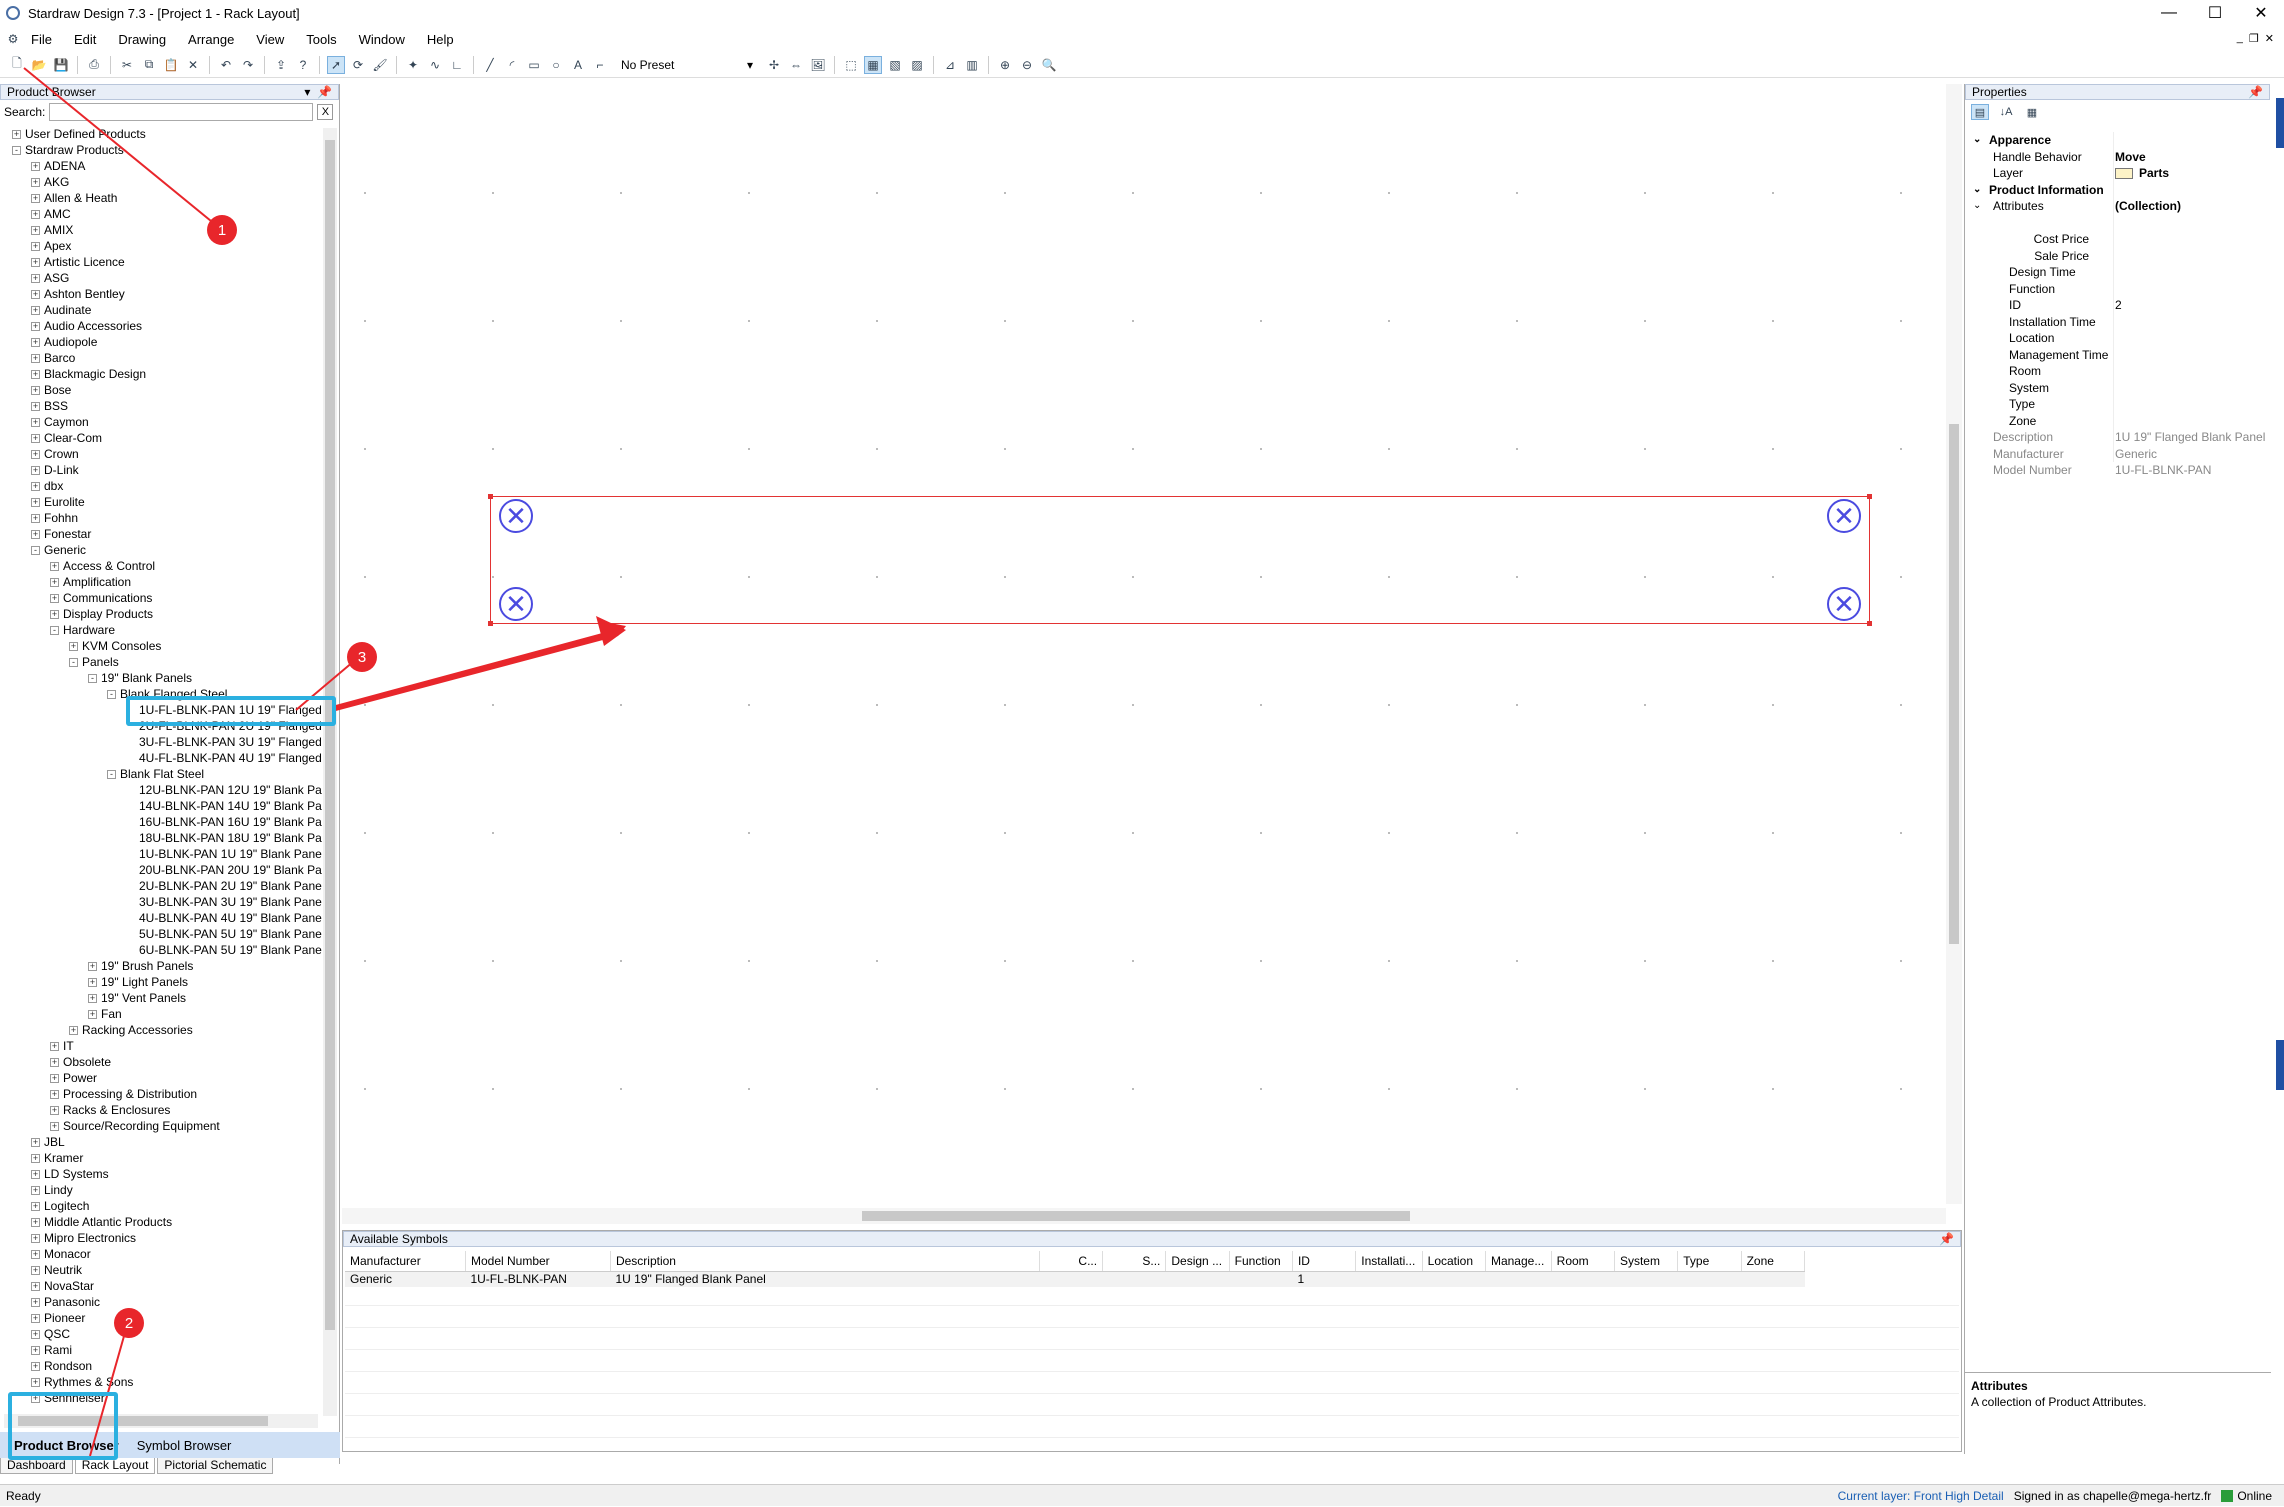  What do you see at coordinates (101, 598) in the screenshot?
I see `tree-node: + Communications` at bounding box center [101, 598].